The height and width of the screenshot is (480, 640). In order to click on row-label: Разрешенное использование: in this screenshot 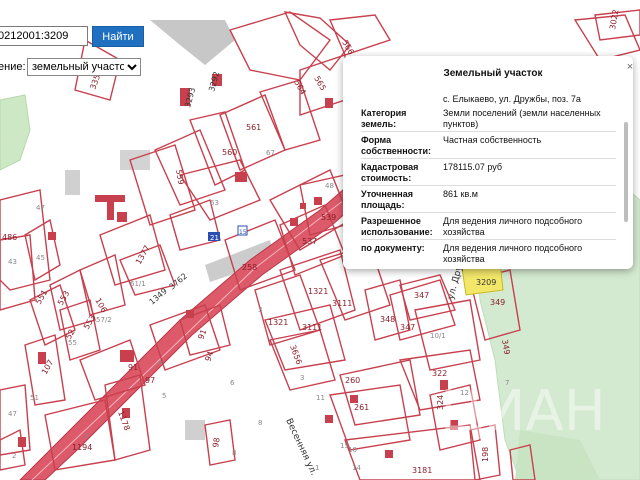, I will do `click(397, 226)`.